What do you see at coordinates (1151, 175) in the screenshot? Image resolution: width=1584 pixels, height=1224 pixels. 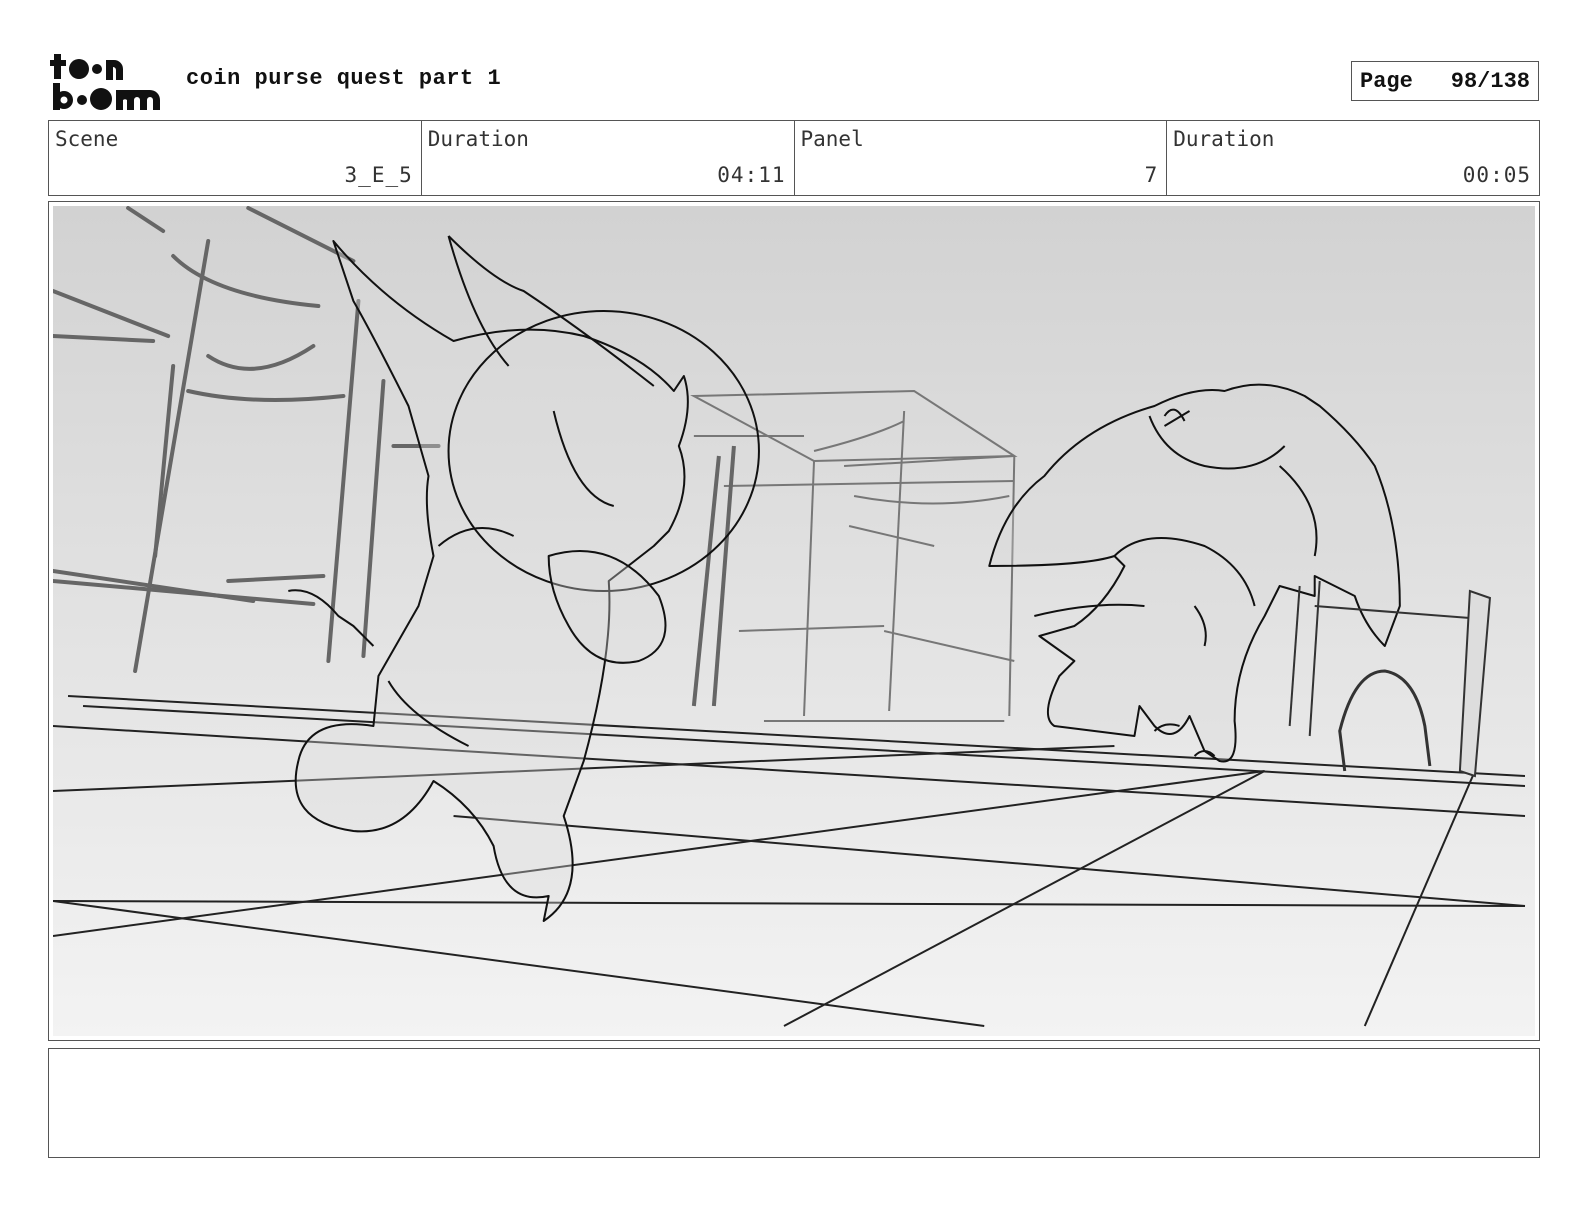 I see `panel-value: 7` at bounding box center [1151, 175].